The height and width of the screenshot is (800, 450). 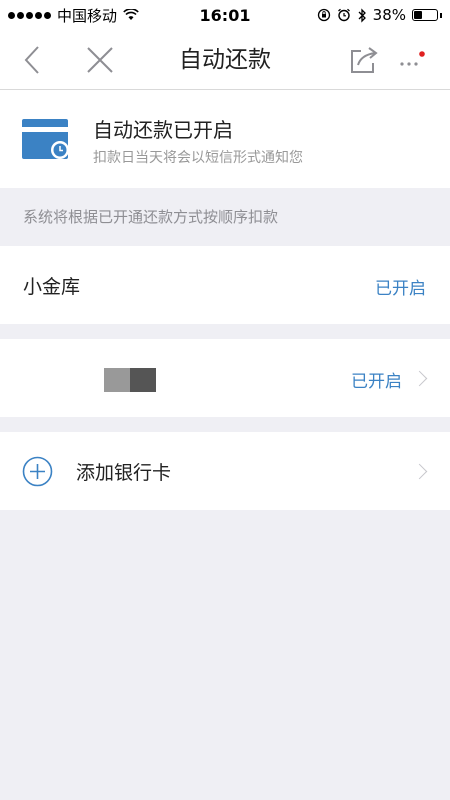 I want to click on nav-bar: 自动还款, so click(x=225, y=60).